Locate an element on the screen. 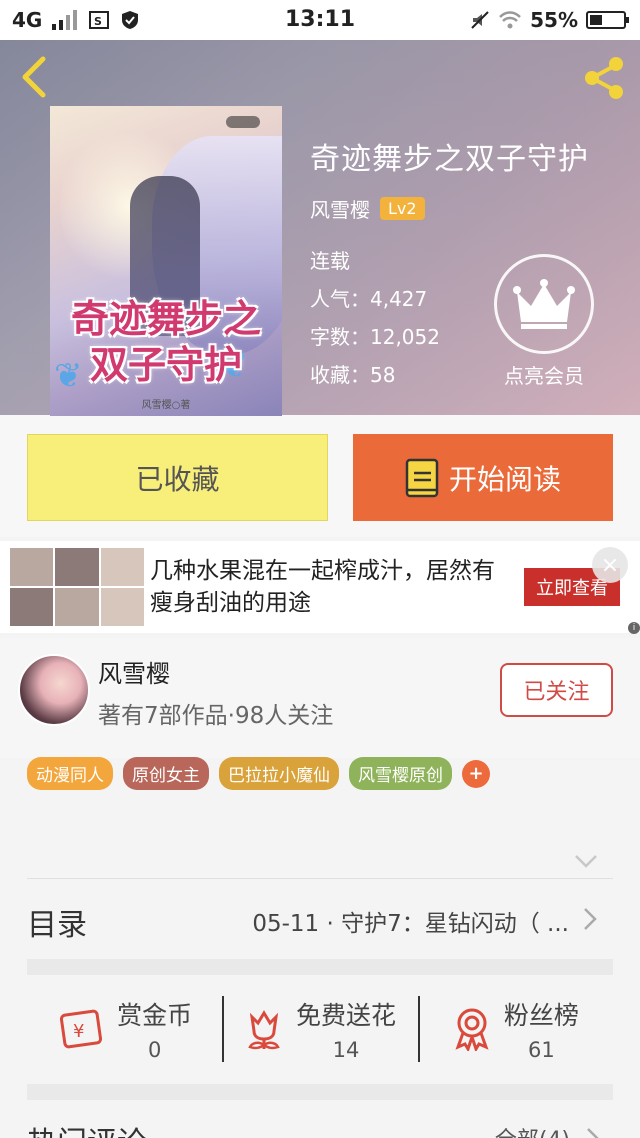 The image size is (640, 1138). share-icon is located at coordinates (604, 78).